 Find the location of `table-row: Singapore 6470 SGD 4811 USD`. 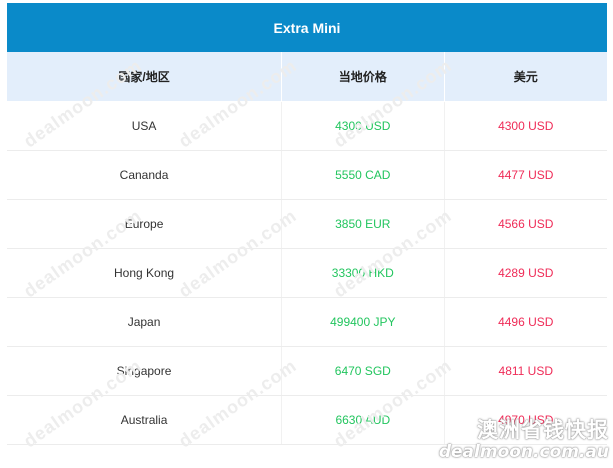

table-row: Singapore 6470 SGD 4811 USD is located at coordinates (307, 371).